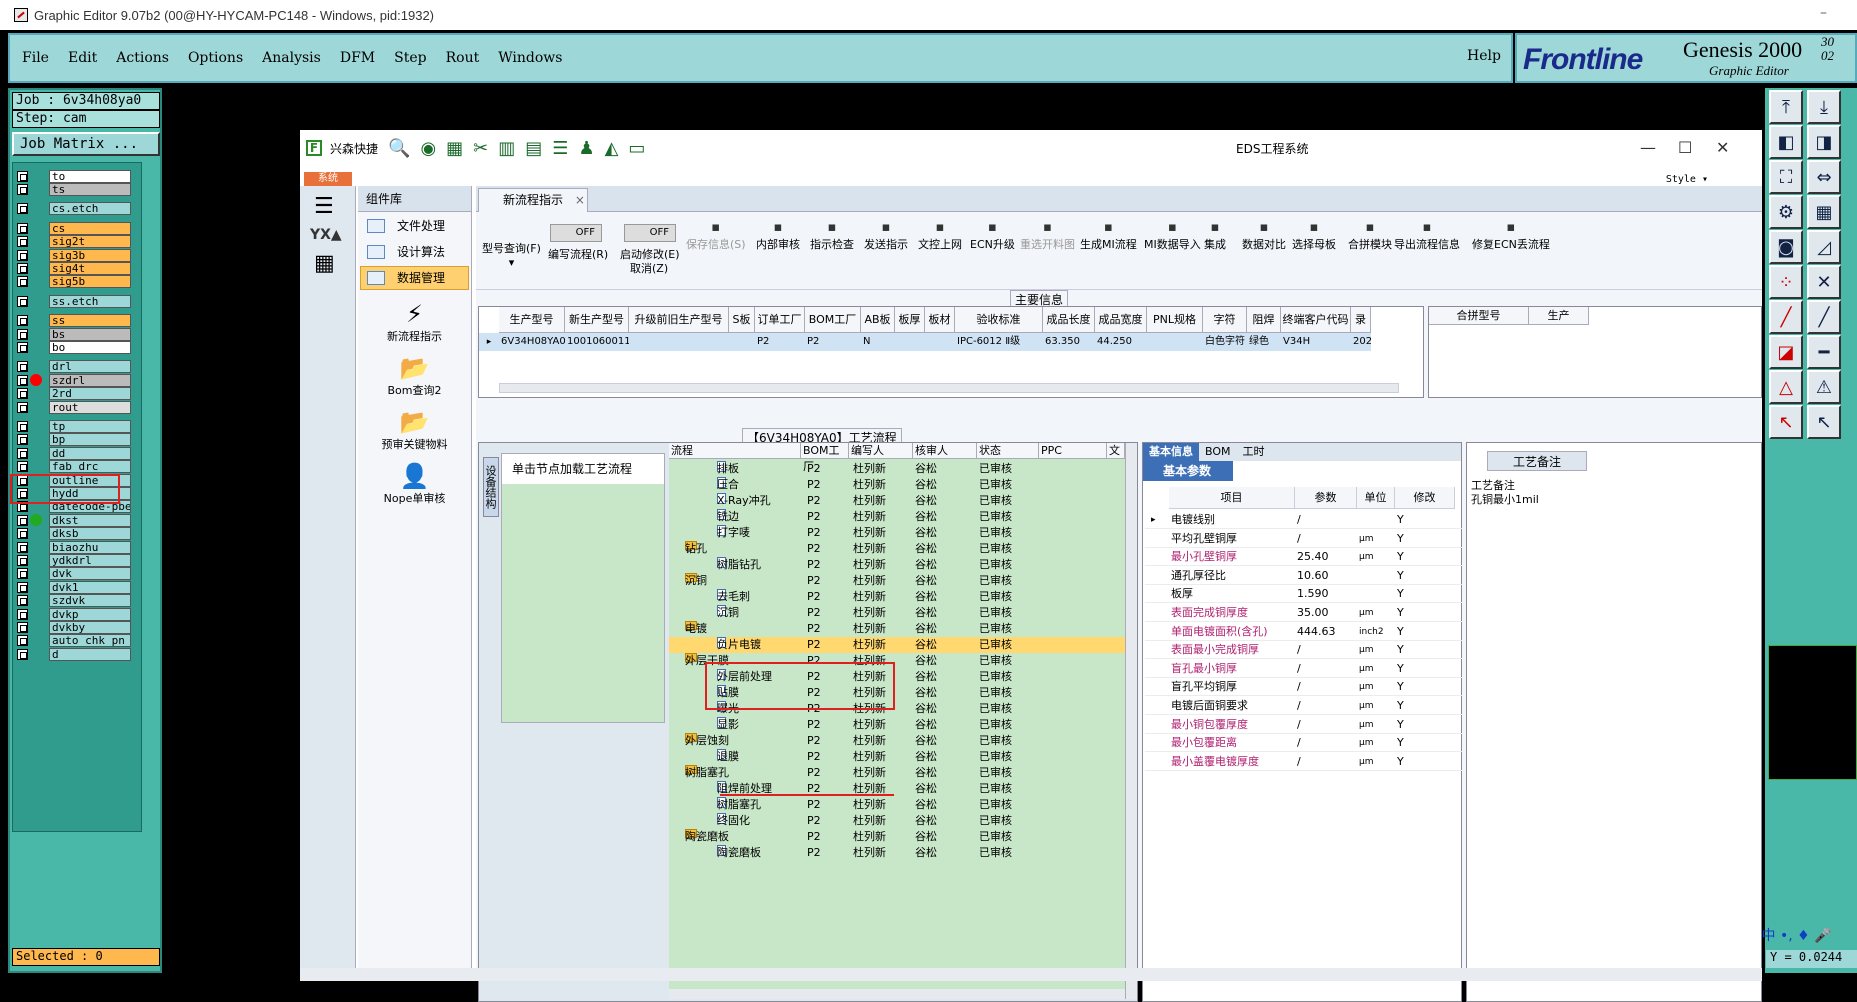 Image resolution: width=1857 pixels, height=1002 pixels. Describe the element at coordinates (833, 320) in the screenshot. I see `grid-header: BOM工厂` at that location.